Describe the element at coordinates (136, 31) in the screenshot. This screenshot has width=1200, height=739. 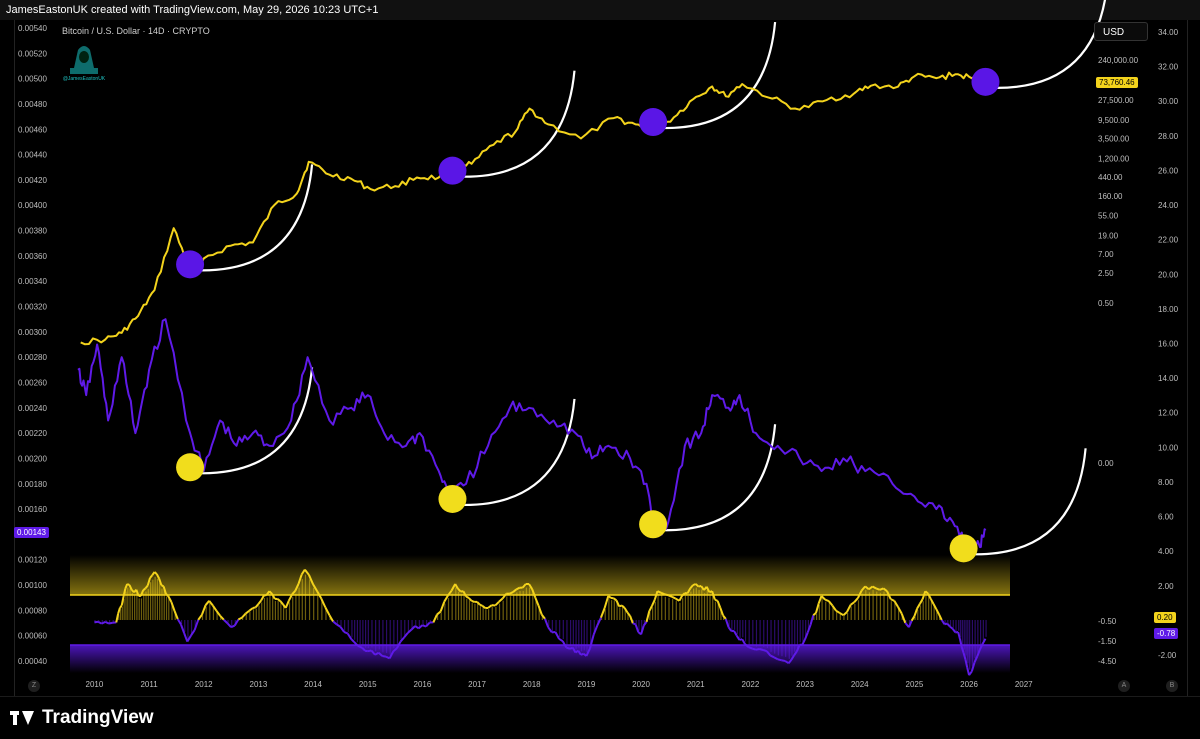
I see `symbol-legend: Bitcoin / U.S. Dollar · 14D · CRYPTO` at that location.